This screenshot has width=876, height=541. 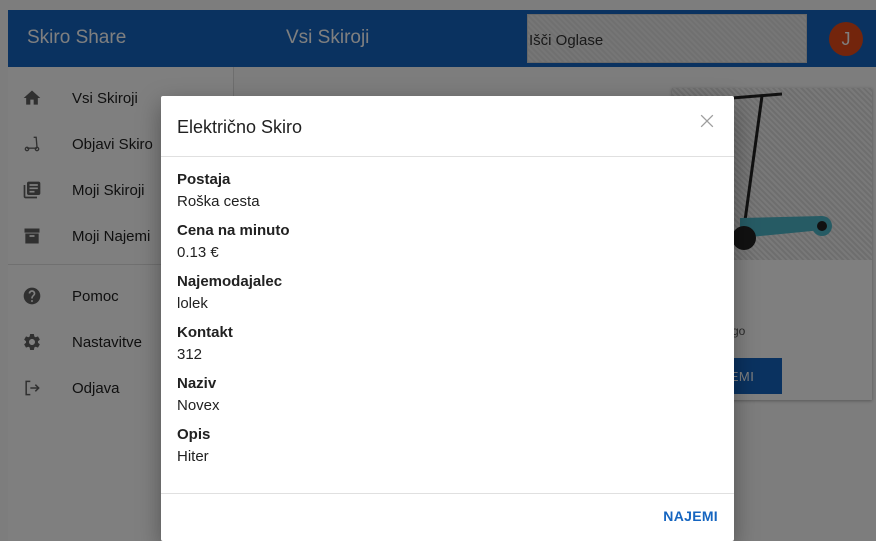 I want to click on field-value: Roška cesta, so click(x=218, y=201).